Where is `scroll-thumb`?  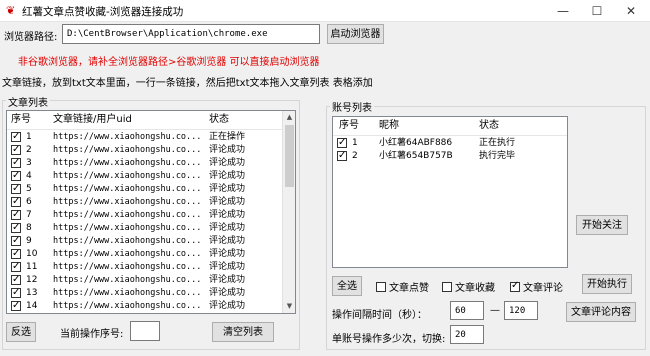
scroll-thumb is located at coordinates (289, 156).